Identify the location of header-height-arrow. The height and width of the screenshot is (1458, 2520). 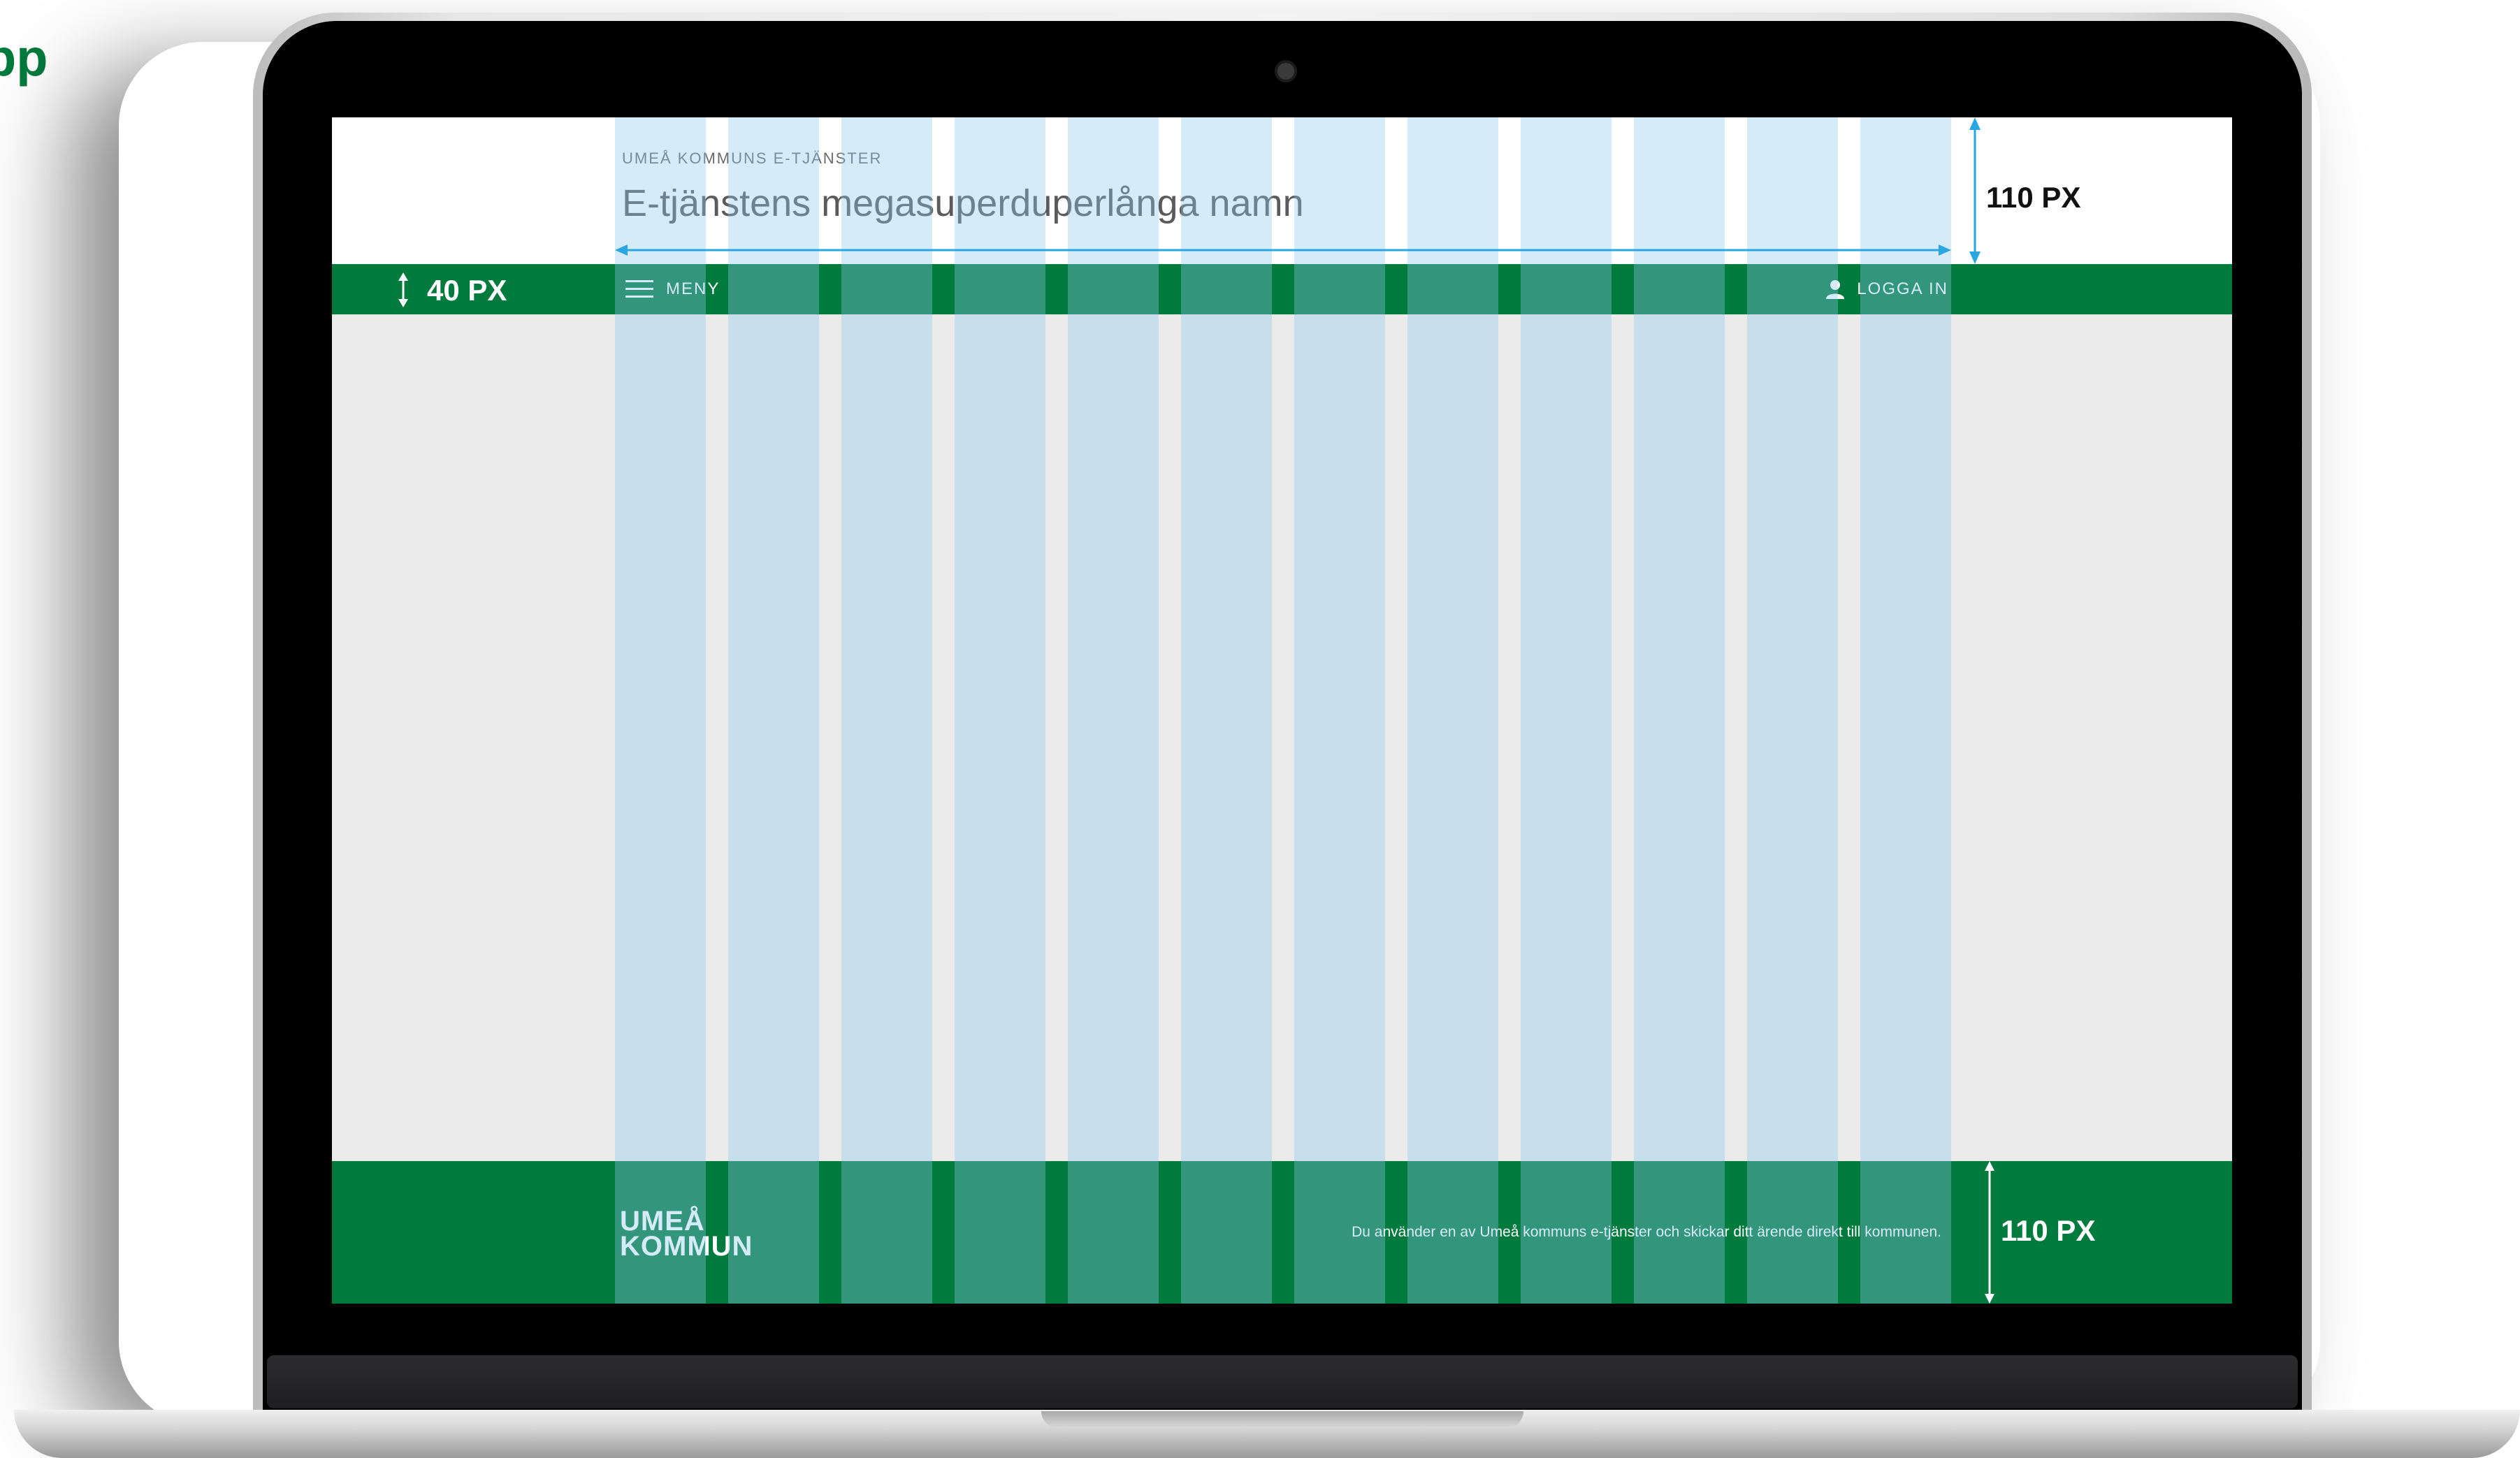
(1974, 190).